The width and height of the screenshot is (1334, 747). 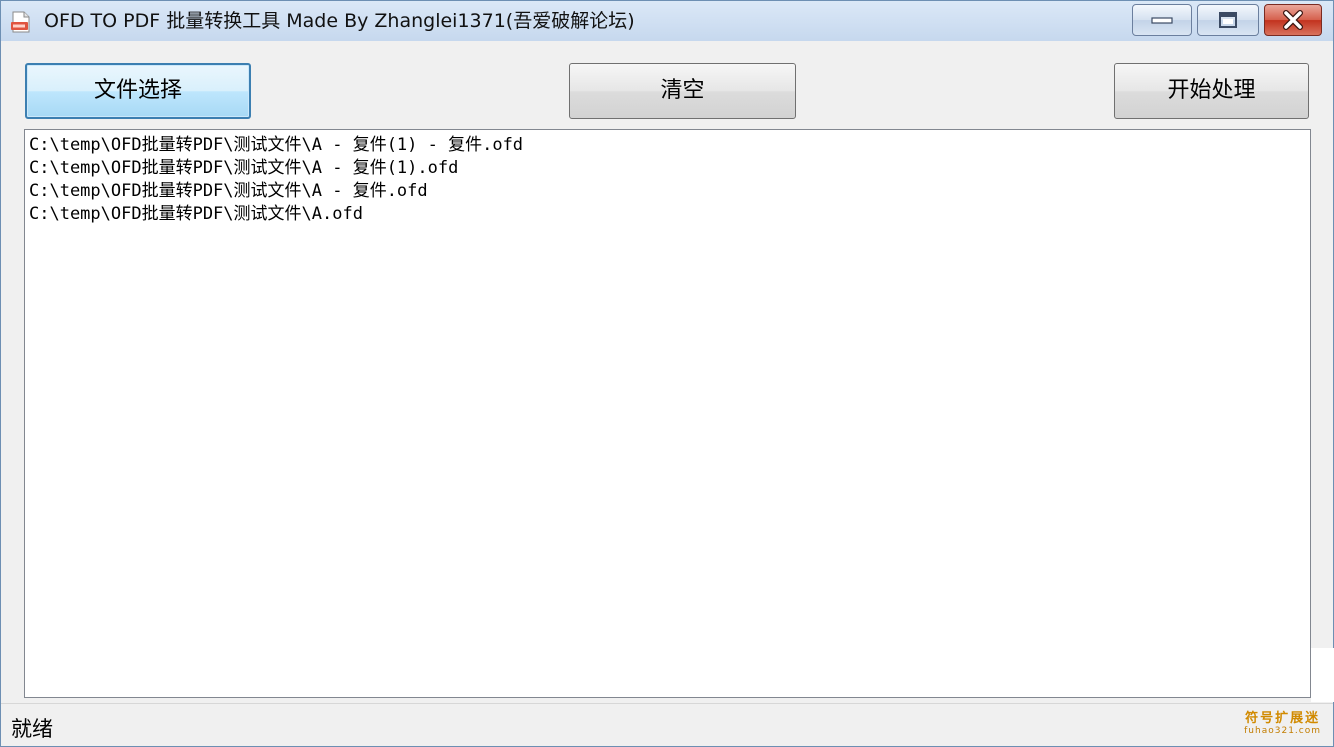 What do you see at coordinates (667, 724) in the screenshot?
I see `status-bar: 就绪 符号扩展迷 fuhao321.com` at bounding box center [667, 724].